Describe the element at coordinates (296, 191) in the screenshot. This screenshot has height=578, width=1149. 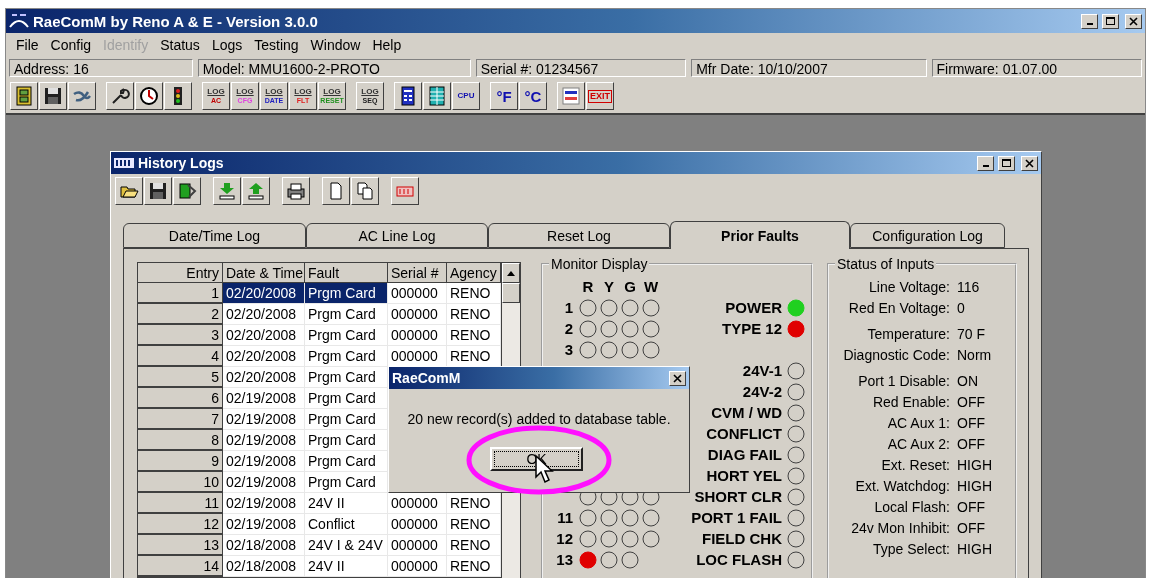
I see `print-button` at that location.